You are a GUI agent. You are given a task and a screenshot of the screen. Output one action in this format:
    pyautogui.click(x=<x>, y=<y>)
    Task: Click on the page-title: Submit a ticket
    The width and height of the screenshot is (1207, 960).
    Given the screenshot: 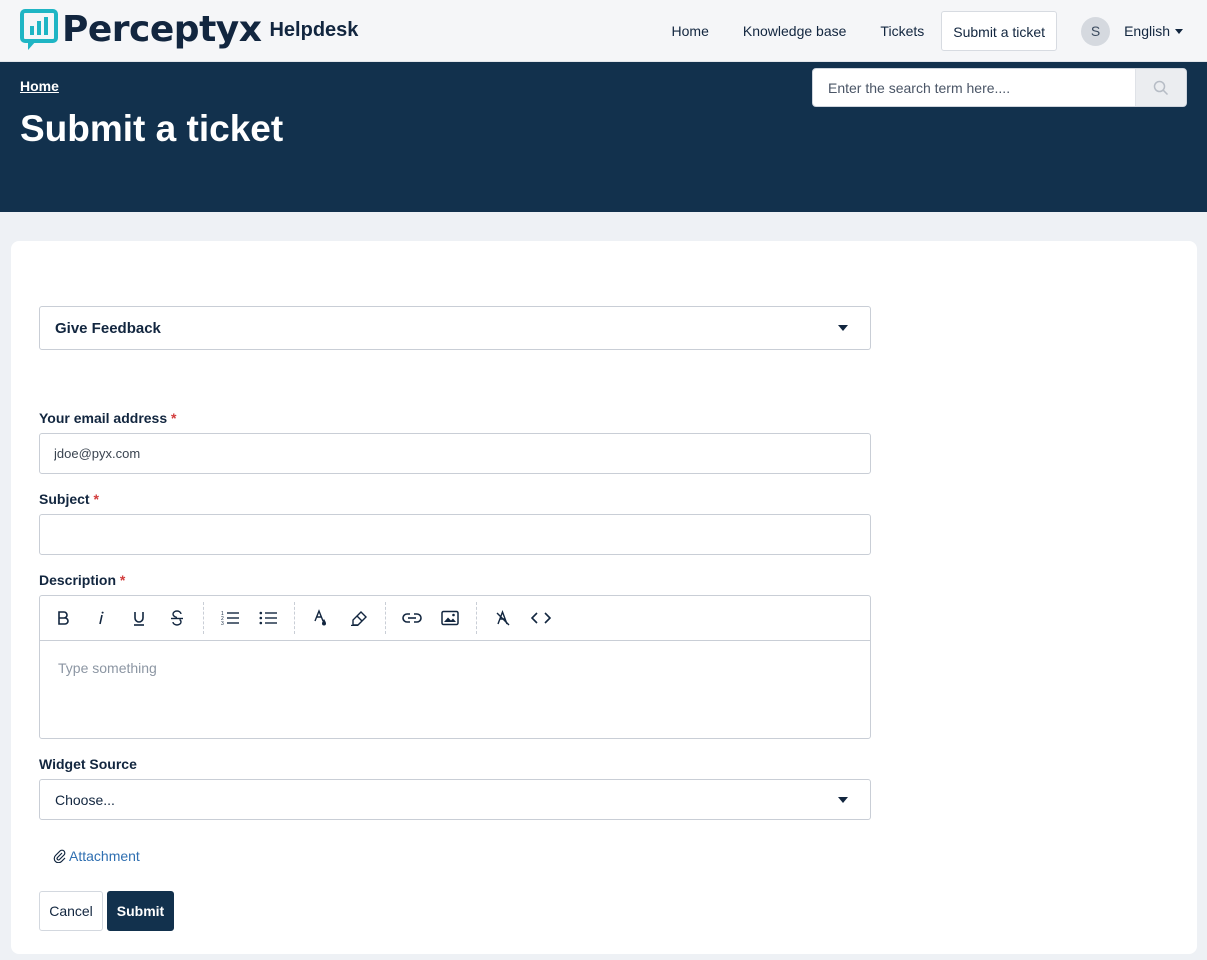 What is the action you would take?
    pyautogui.click(x=152, y=128)
    